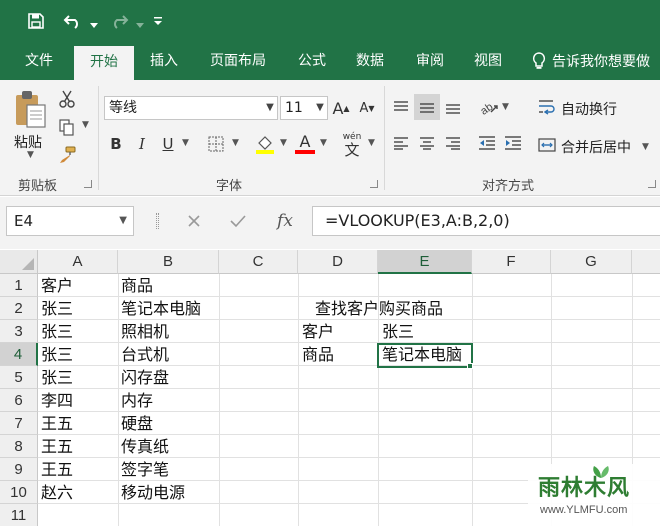 The width and height of the screenshot is (660, 526). I want to click on row-header-8: 8, so click(19, 446).